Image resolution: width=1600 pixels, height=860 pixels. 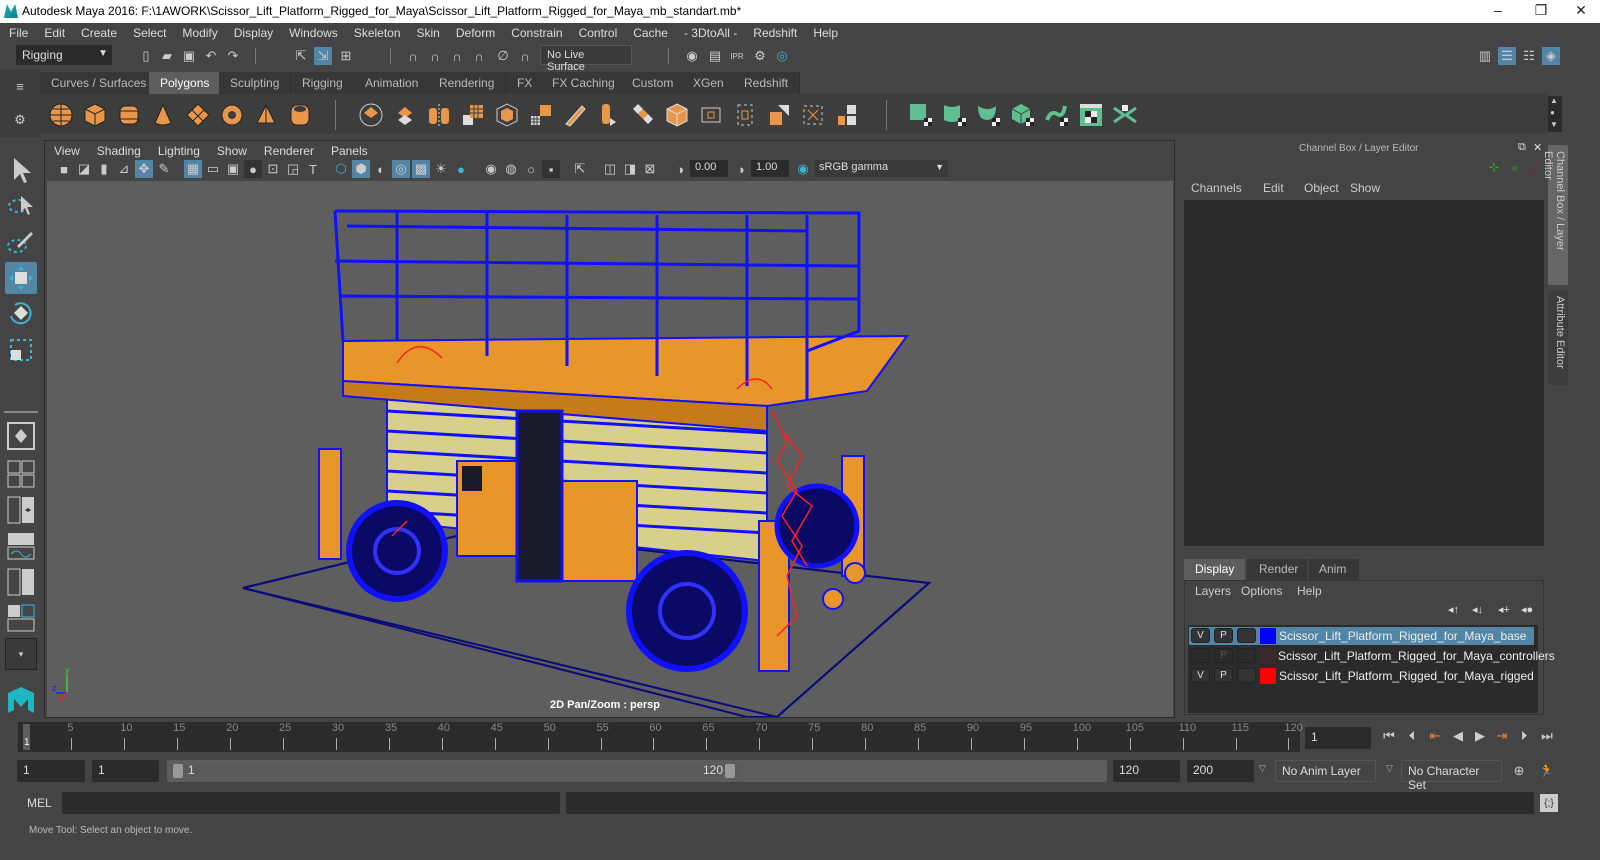 I want to click on new-layer-icon: ◂+, so click(x=1504, y=609).